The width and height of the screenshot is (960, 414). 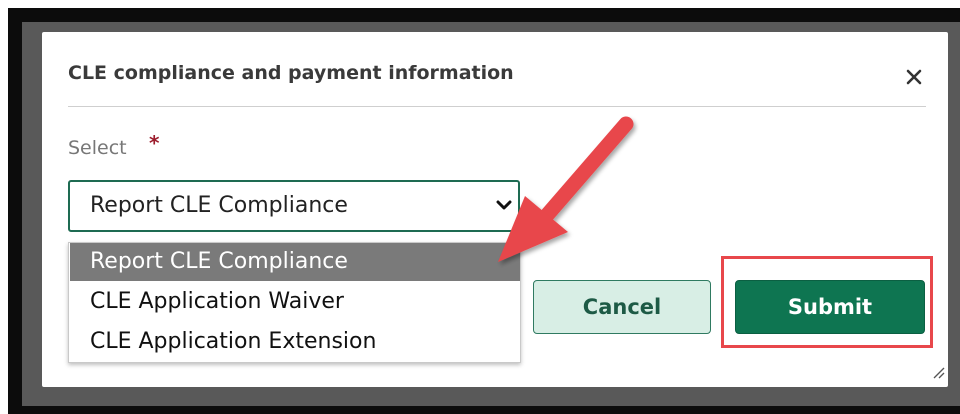 What do you see at coordinates (295, 342) in the screenshot?
I see `option-cle-application-extension: CLE Application Extension` at bounding box center [295, 342].